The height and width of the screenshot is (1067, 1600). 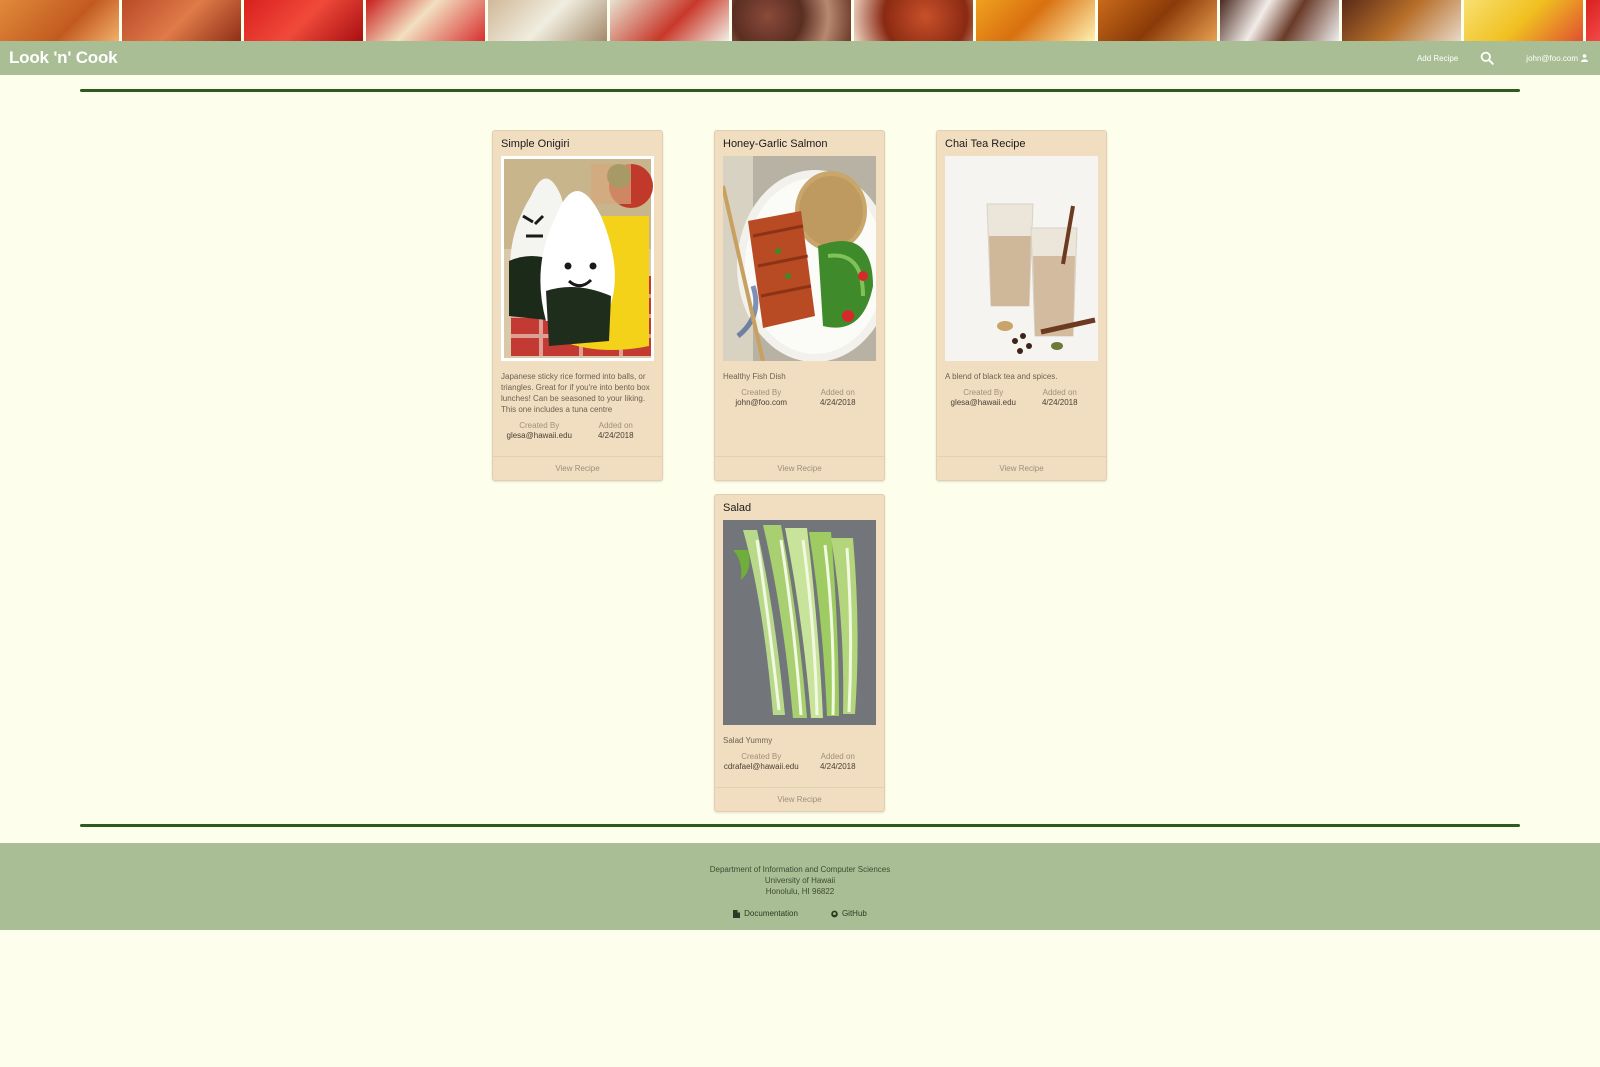 What do you see at coordinates (577, 143) in the screenshot?
I see `recipe-title: Simple Onigiri` at bounding box center [577, 143].